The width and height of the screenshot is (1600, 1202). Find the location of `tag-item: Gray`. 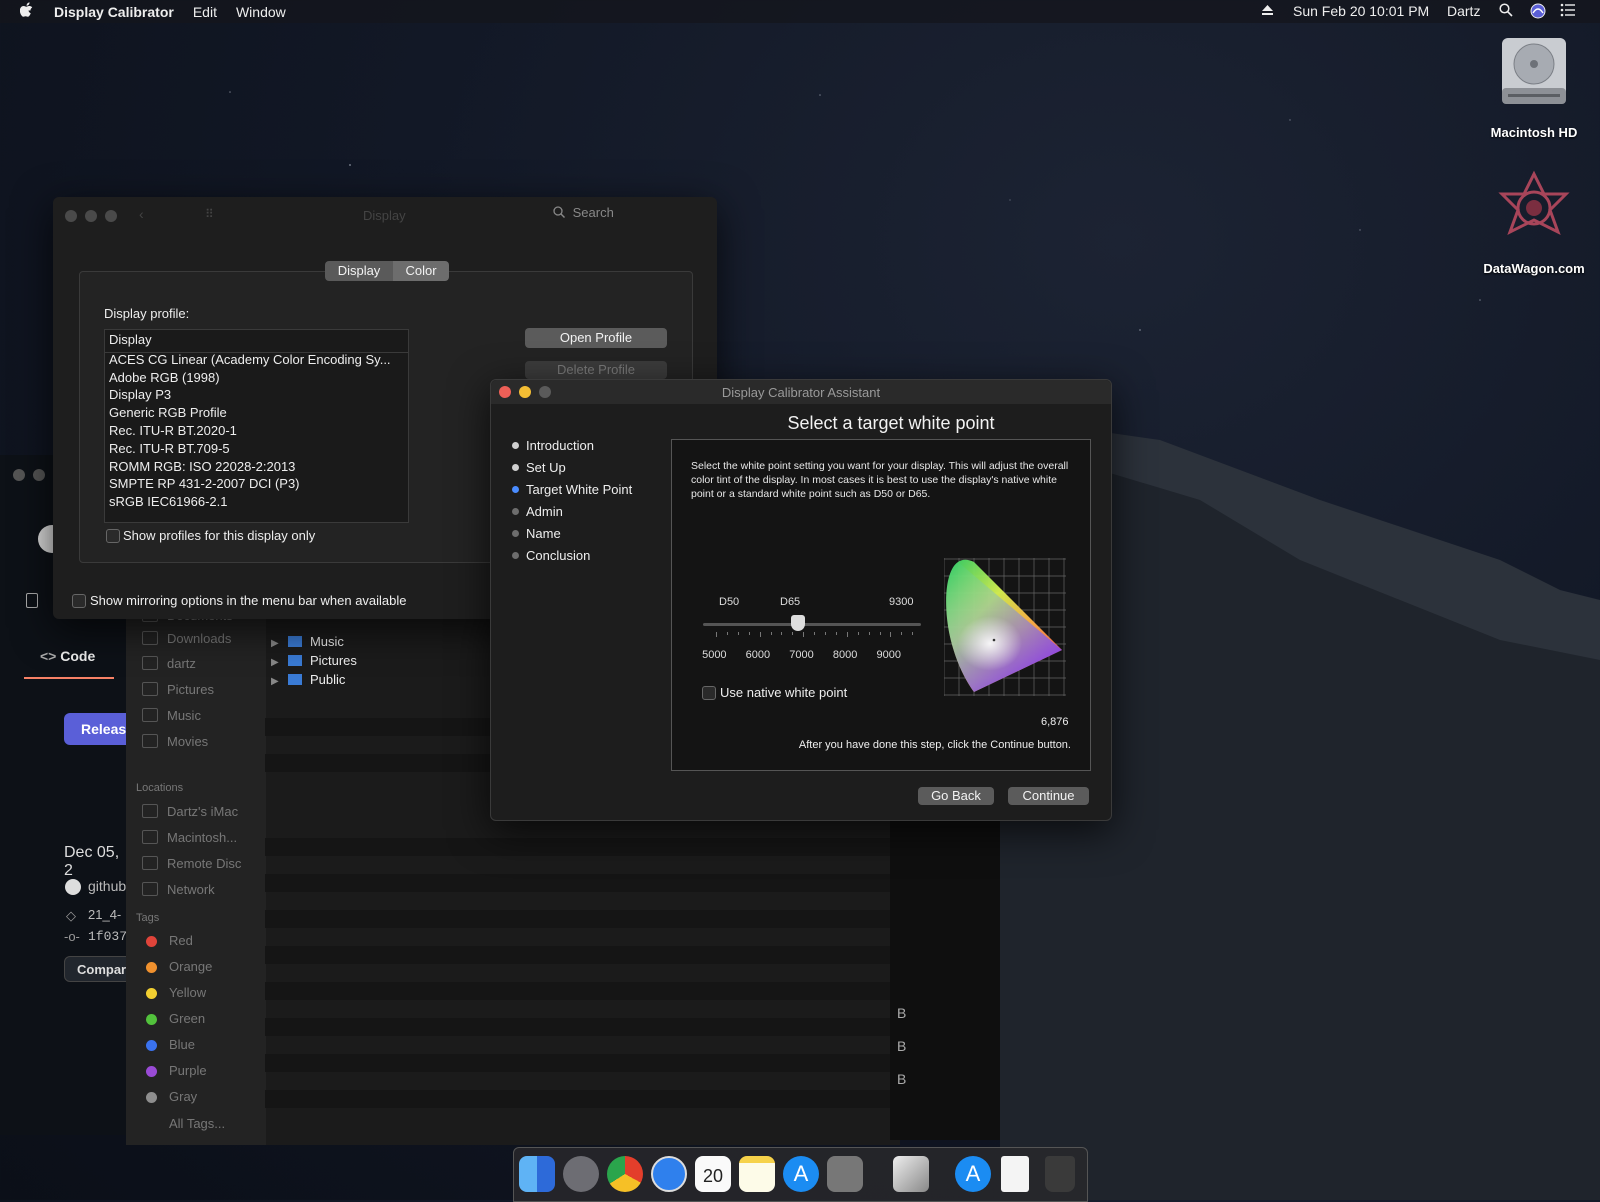

tag-item: Gray is located at coordinates (183, 1096).